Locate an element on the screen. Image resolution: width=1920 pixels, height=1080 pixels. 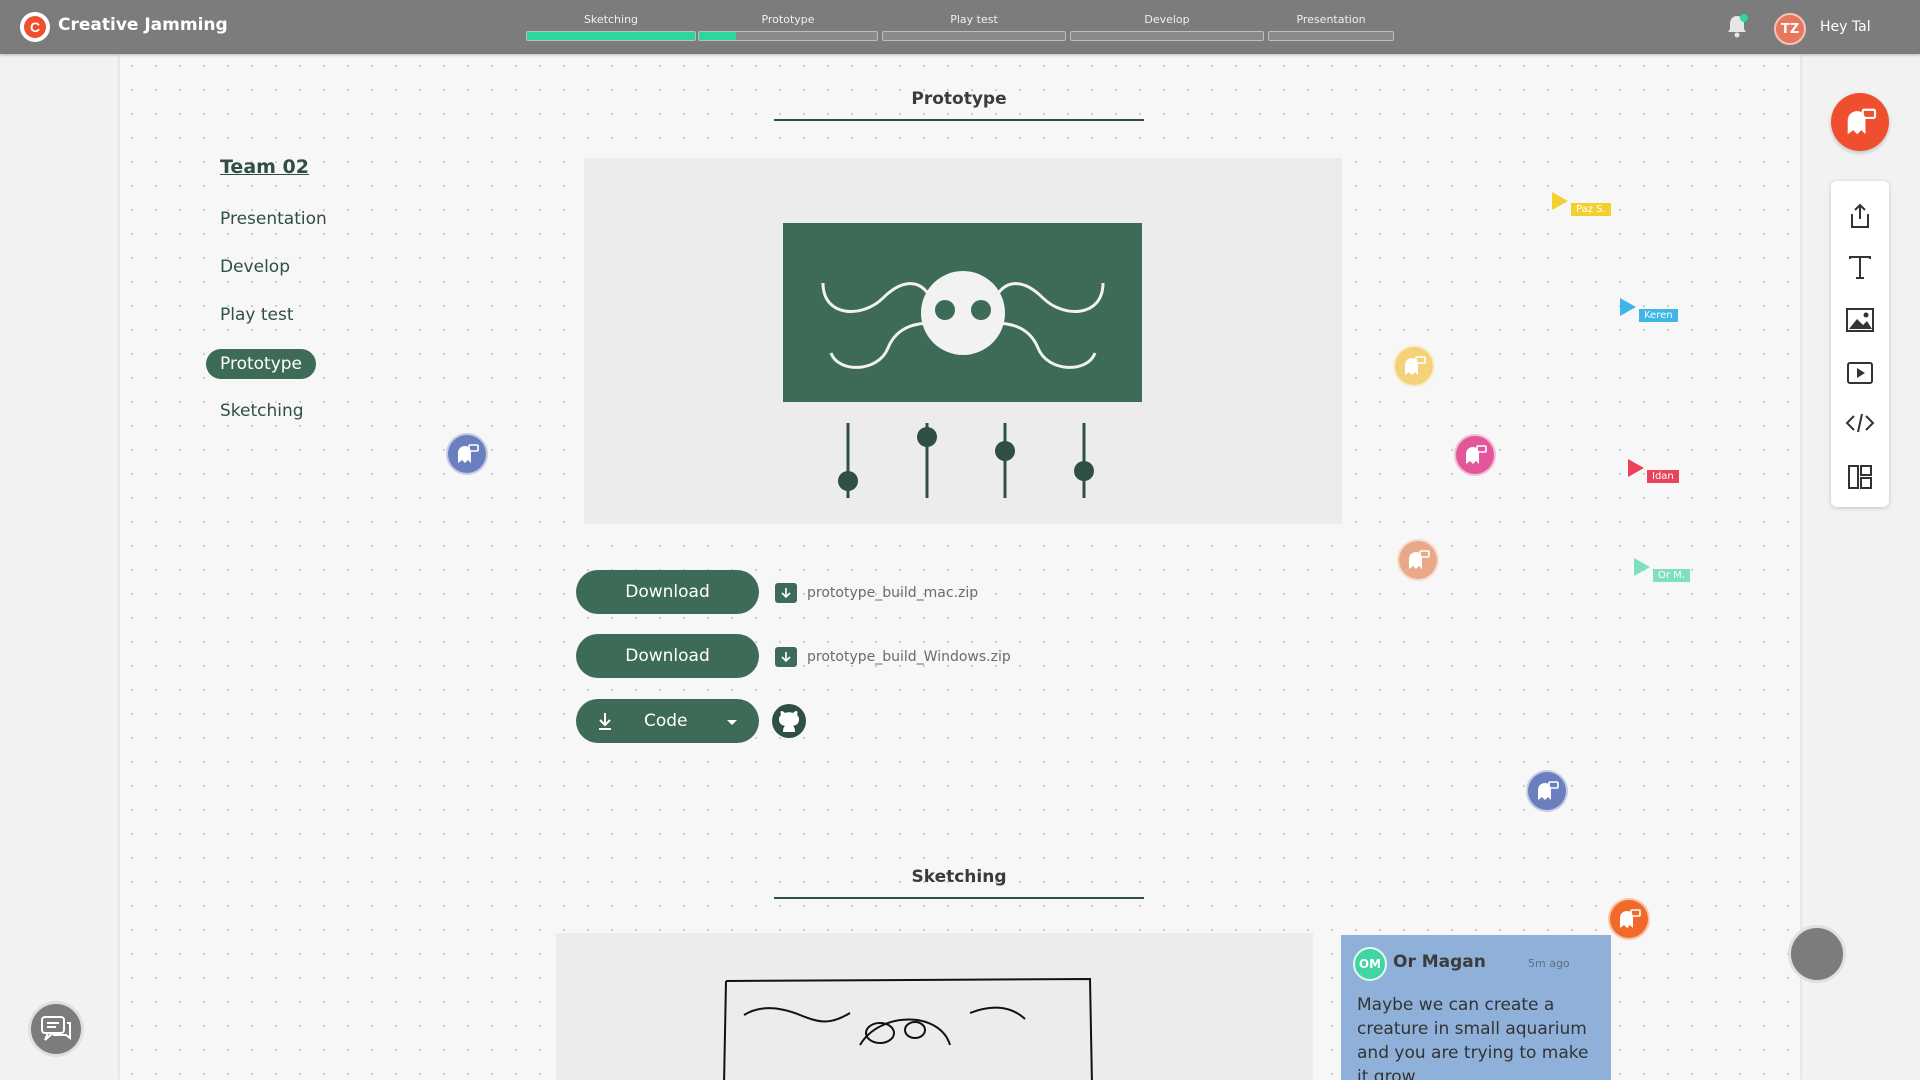
section-title-prototype: Prototype is located at coordinates (959, 105).